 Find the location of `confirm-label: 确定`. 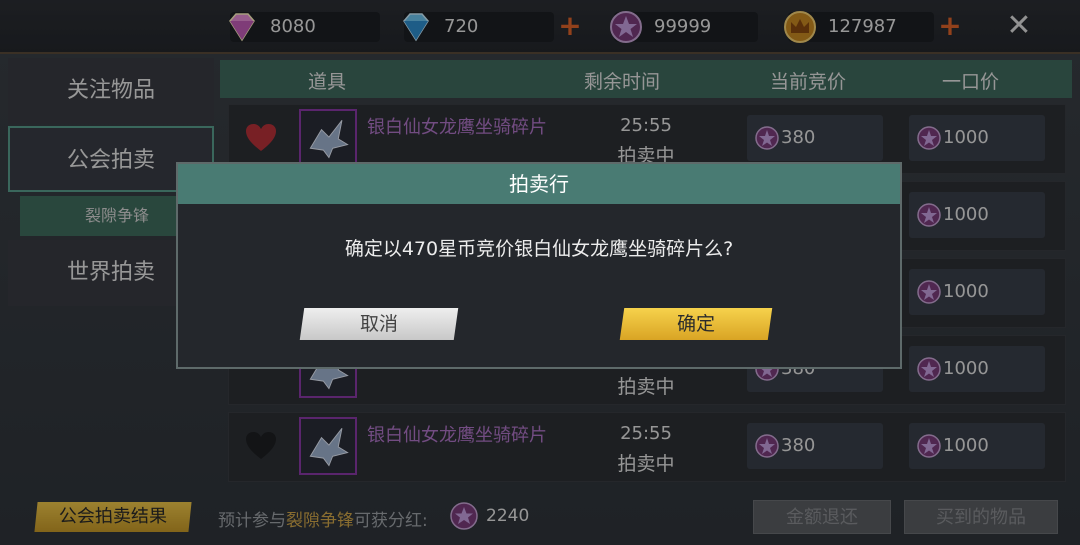

confirm-label: 确定 is located at coordinates (695, 324).